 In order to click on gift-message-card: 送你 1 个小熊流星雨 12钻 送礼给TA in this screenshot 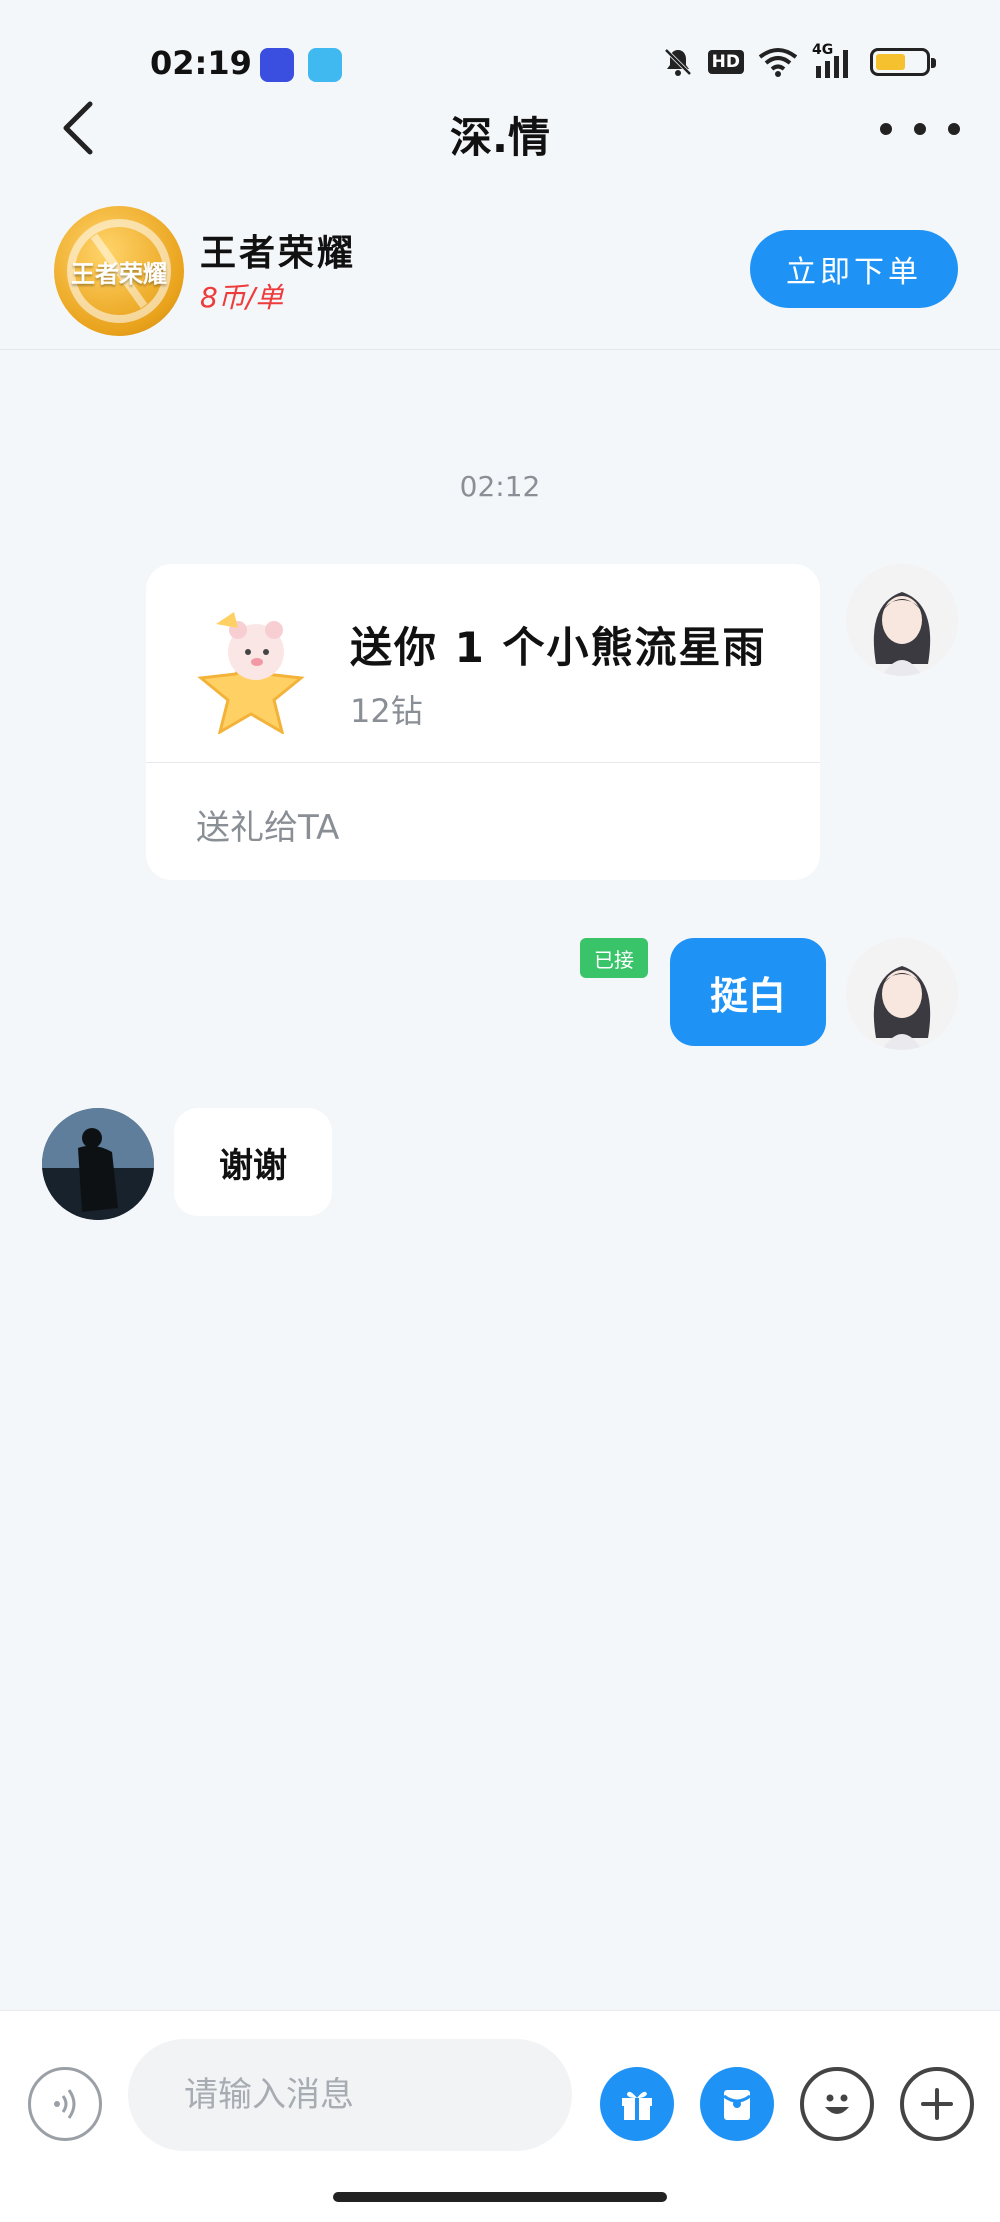, I will do `click(483, 722)`.